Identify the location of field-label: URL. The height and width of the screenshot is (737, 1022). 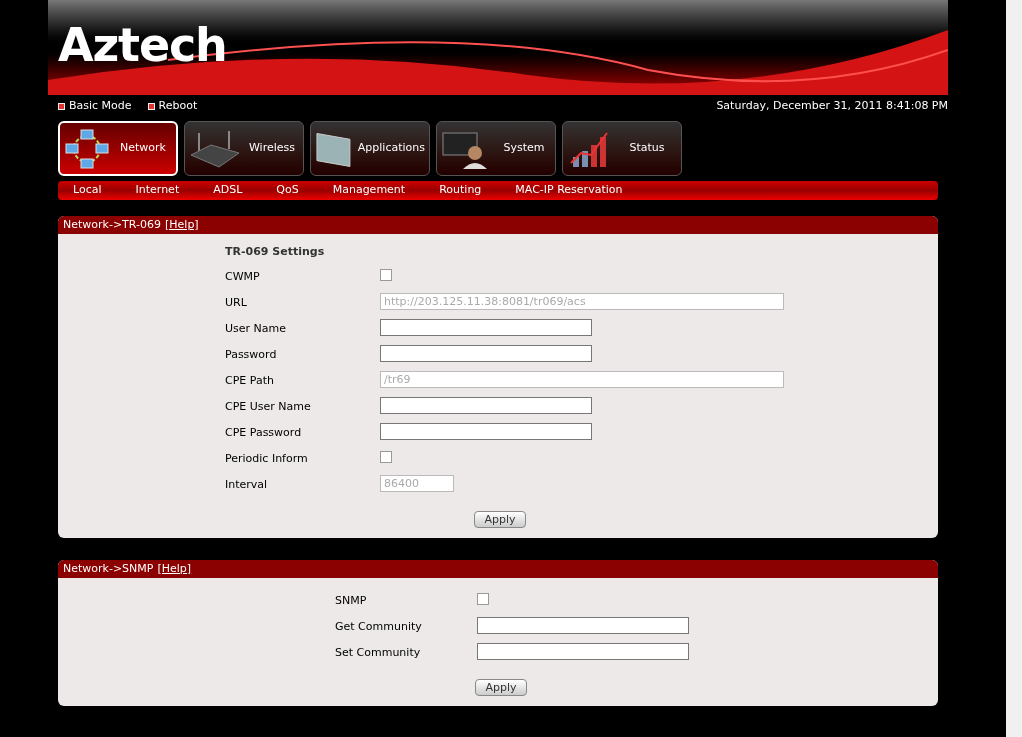
(236, 302).